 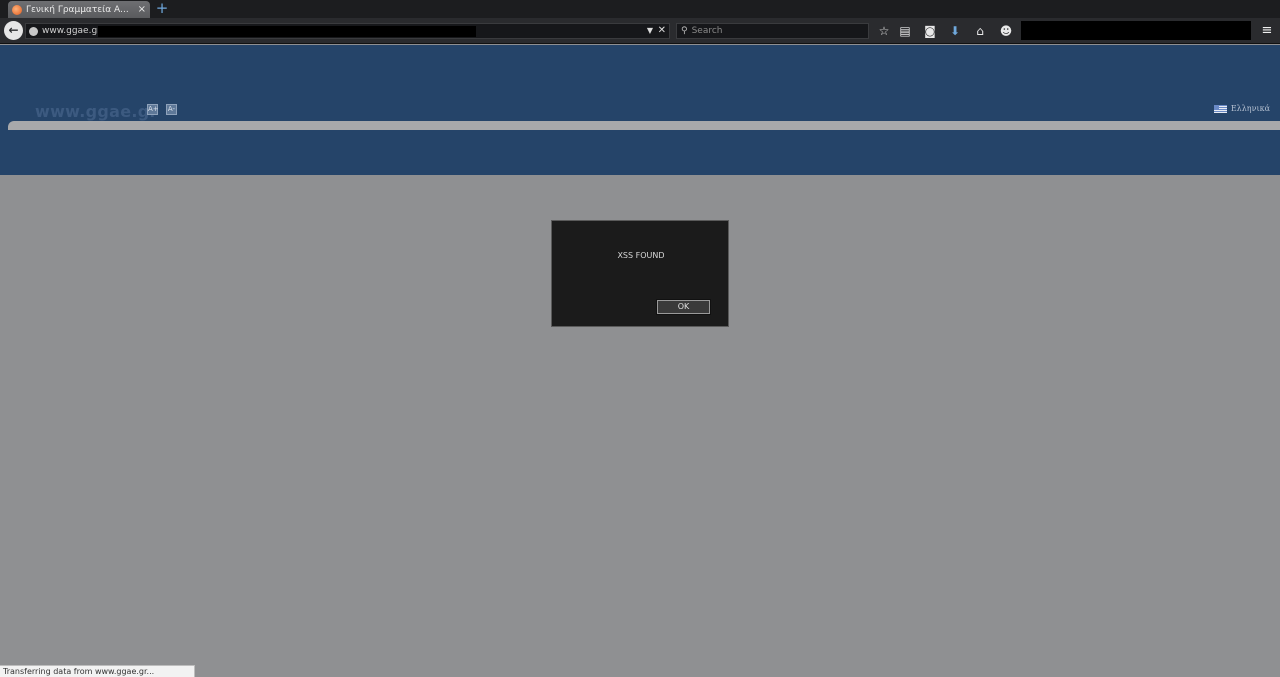 I want to click on language-switch: Ελληνικά, so click(x=1241, y=108).